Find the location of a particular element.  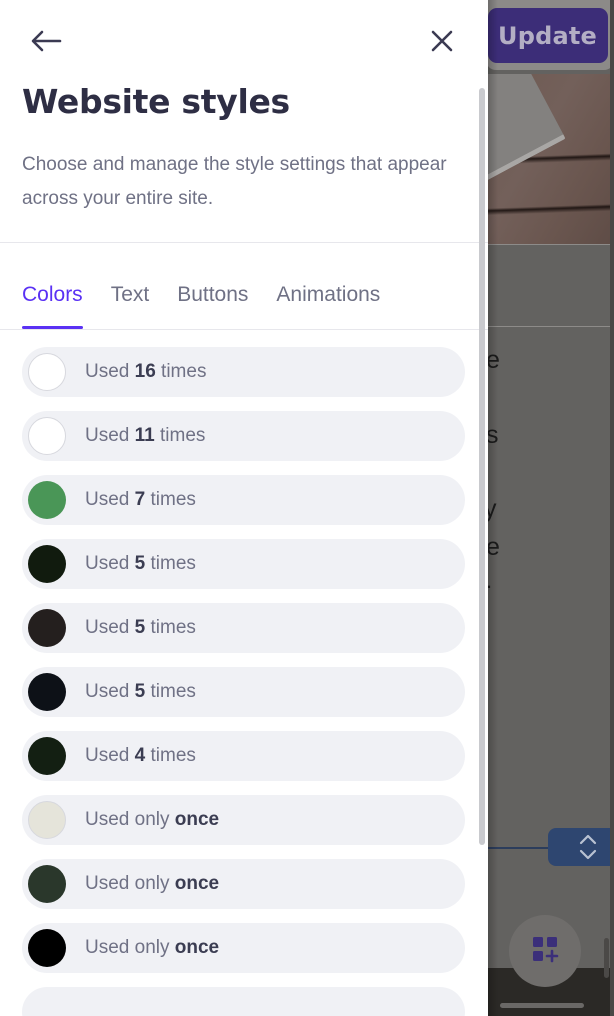

chevron-up-down-icon is located at coordinates (588, 847).